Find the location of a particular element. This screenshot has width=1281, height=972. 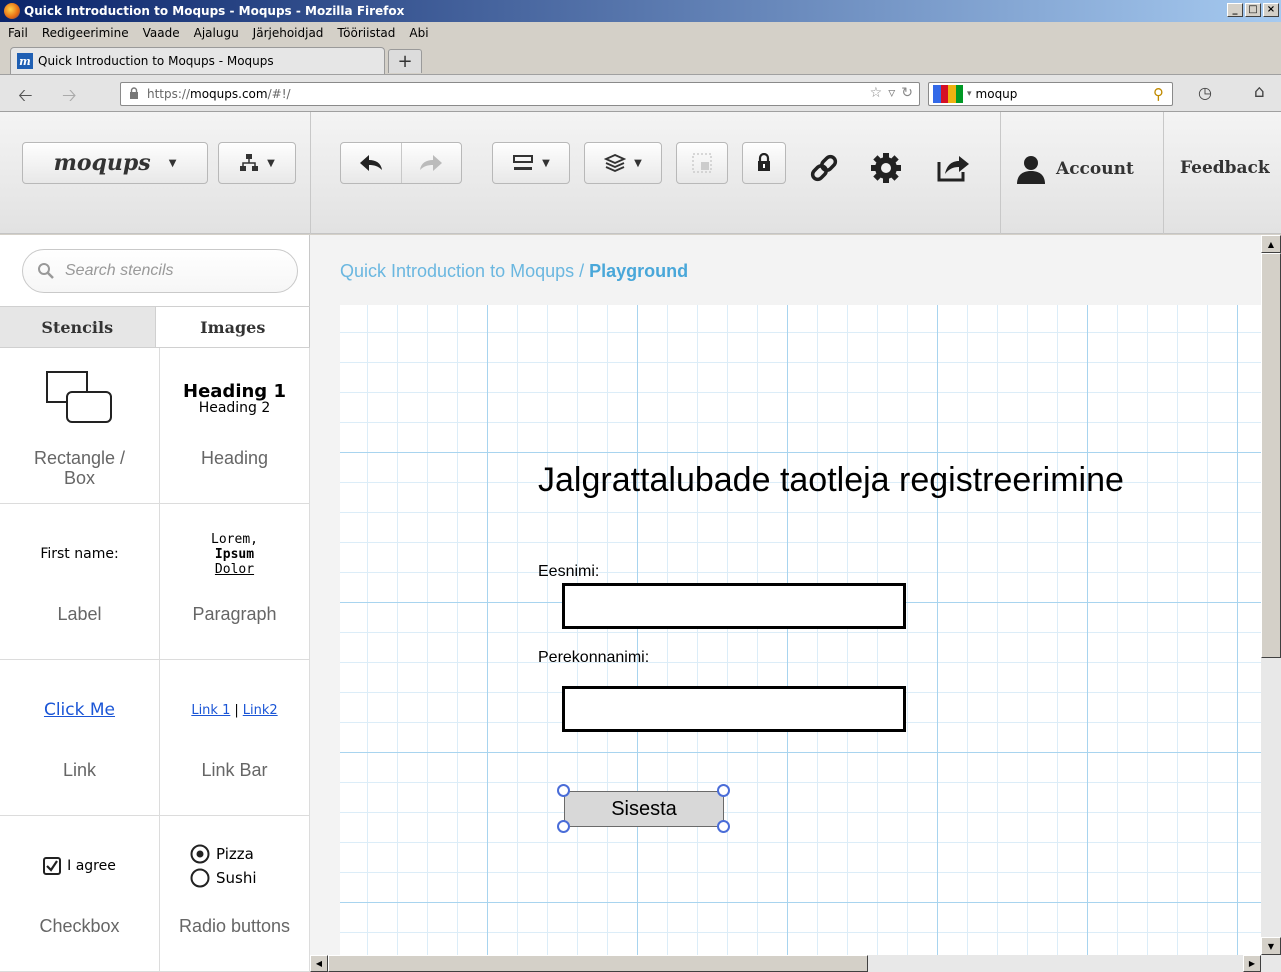

moqups-favicon-icon: m is located at coordinates (25, 61).